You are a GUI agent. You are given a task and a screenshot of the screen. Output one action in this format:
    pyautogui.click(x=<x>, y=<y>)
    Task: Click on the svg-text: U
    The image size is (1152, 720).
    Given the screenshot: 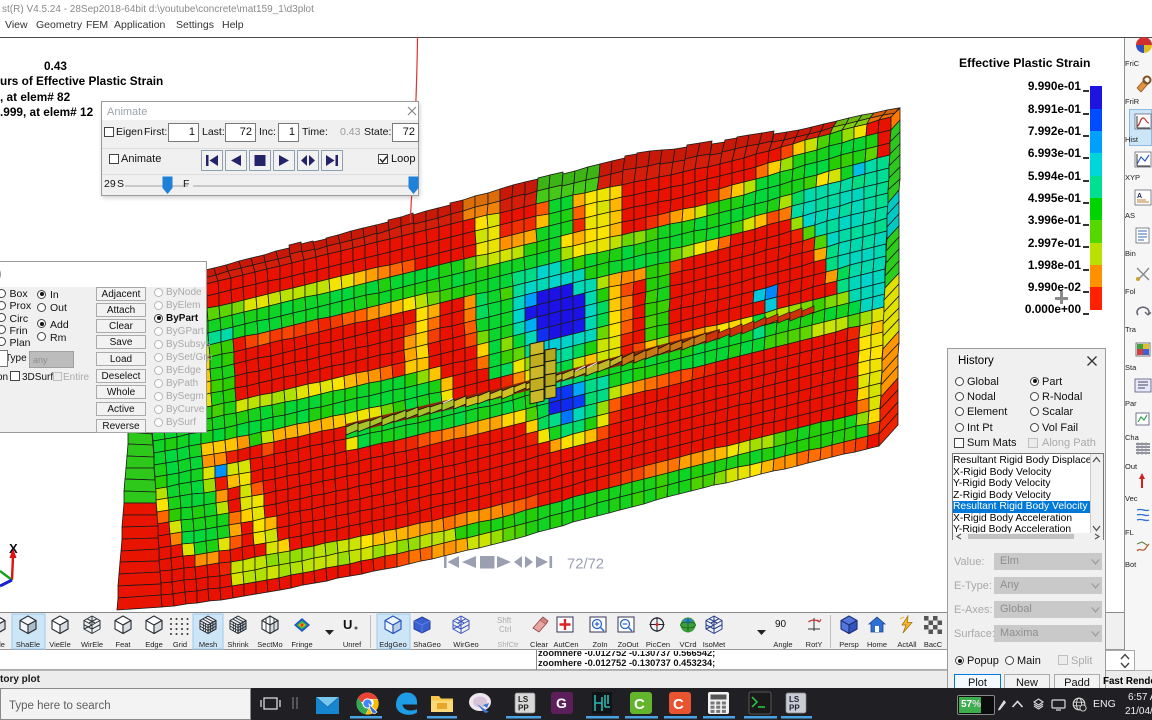 What is the action you would take?
    pyautogui.click(x=347, y=624)
    